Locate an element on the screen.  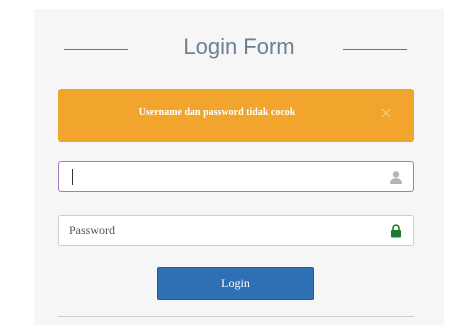
user-icon is located at coordinates (396, 177).